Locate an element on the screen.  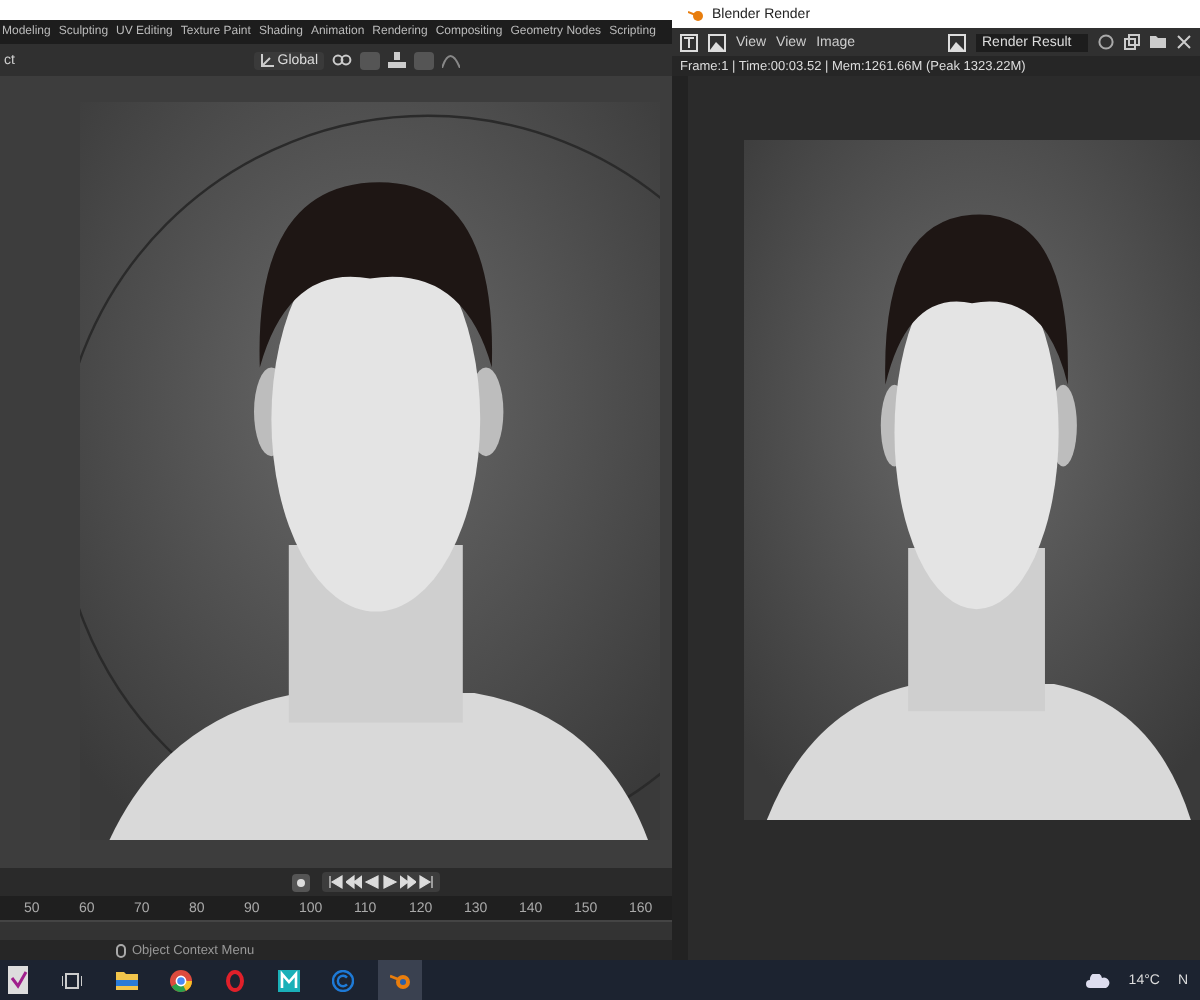
c-logo-icon is located at coordinates (342, 980).